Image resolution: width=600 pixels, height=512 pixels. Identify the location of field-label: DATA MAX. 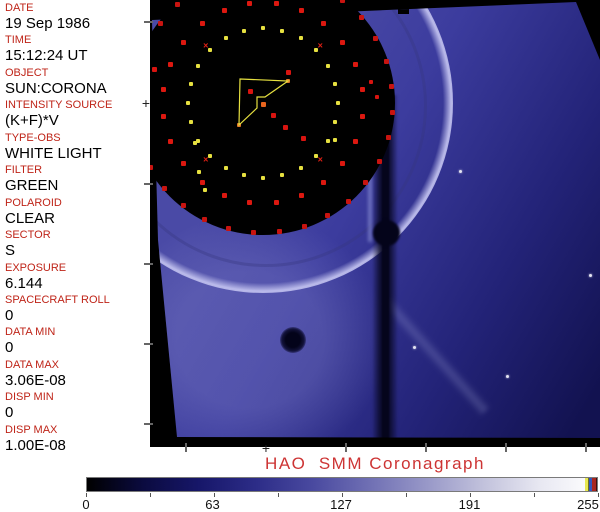
(32, 364).